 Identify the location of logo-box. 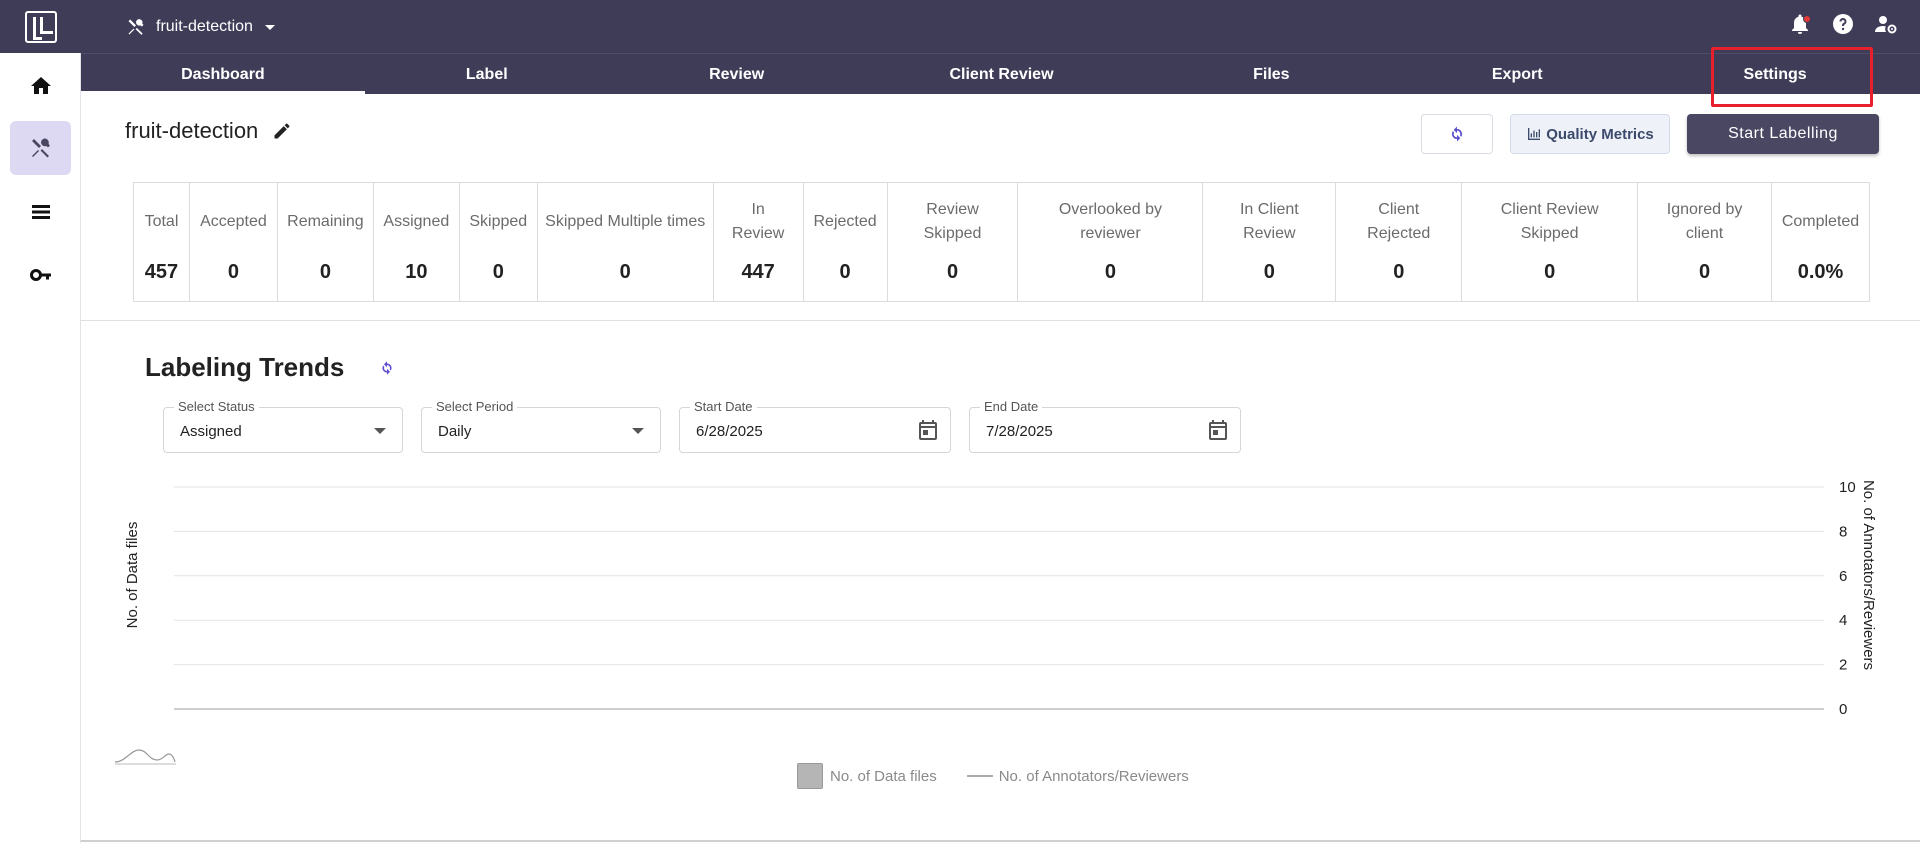
(40, 26).